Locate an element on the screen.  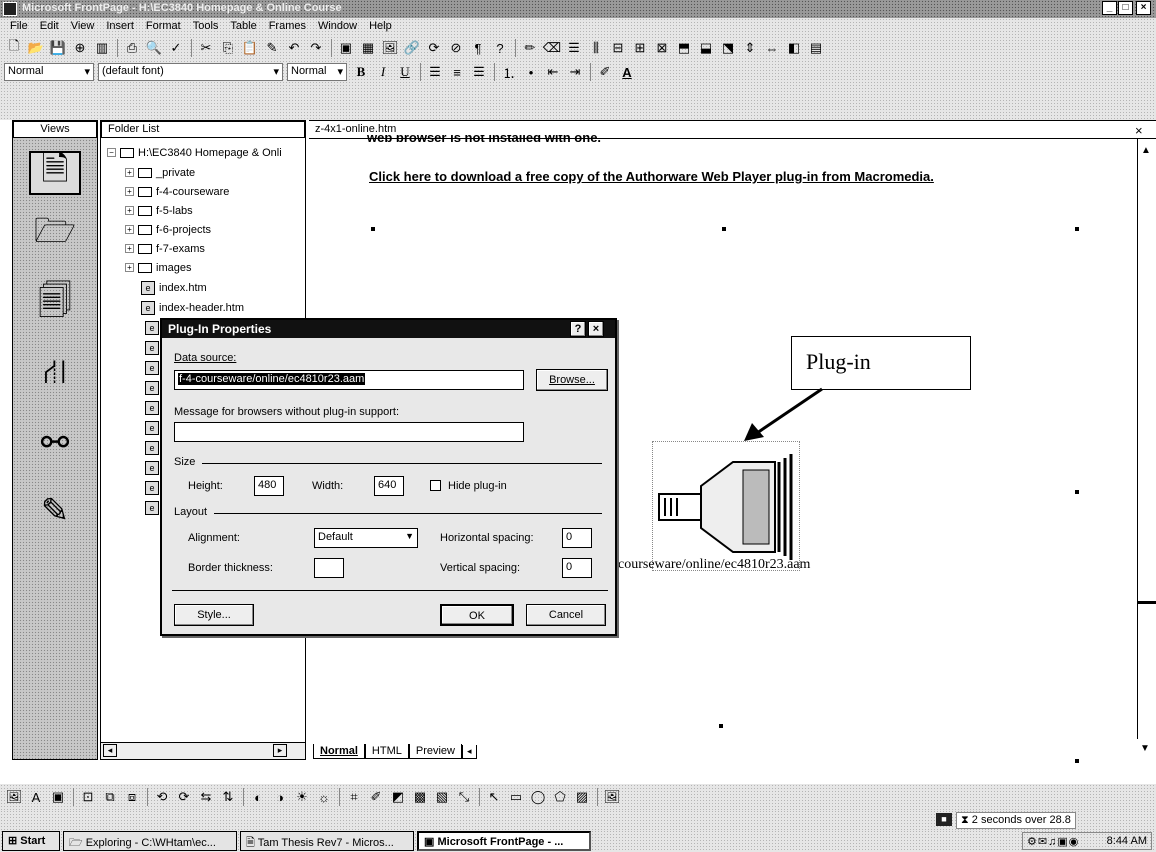
merge-cells-icon: ⊞ is located at coordinates (640, 48).